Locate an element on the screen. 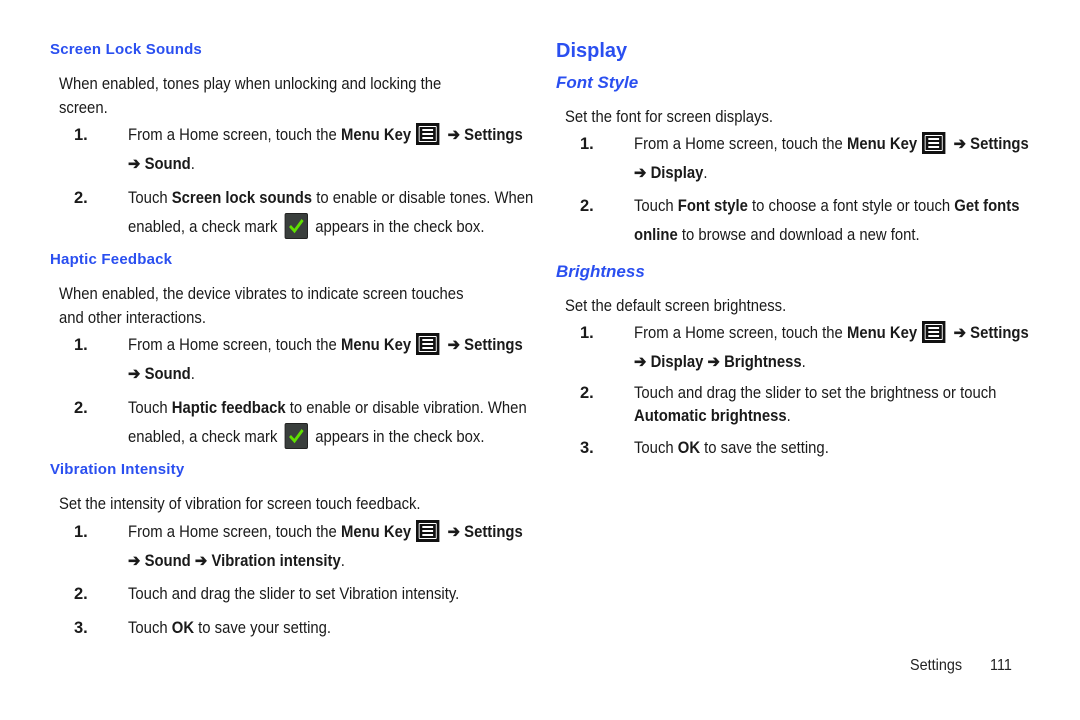 The width and height of the screenshot is (1080, 720). font-style-intro: Set the font for screen displays. is located at coordinates (669, 117).